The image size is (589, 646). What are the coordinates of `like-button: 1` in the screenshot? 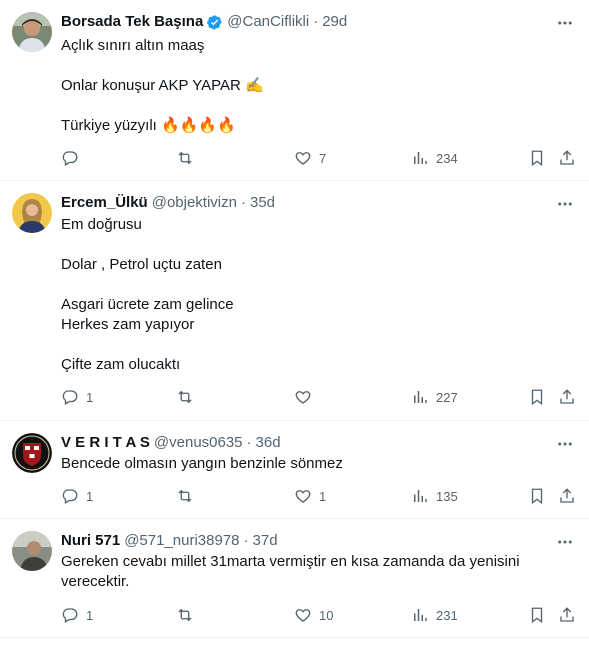 It's located at (310, 496).